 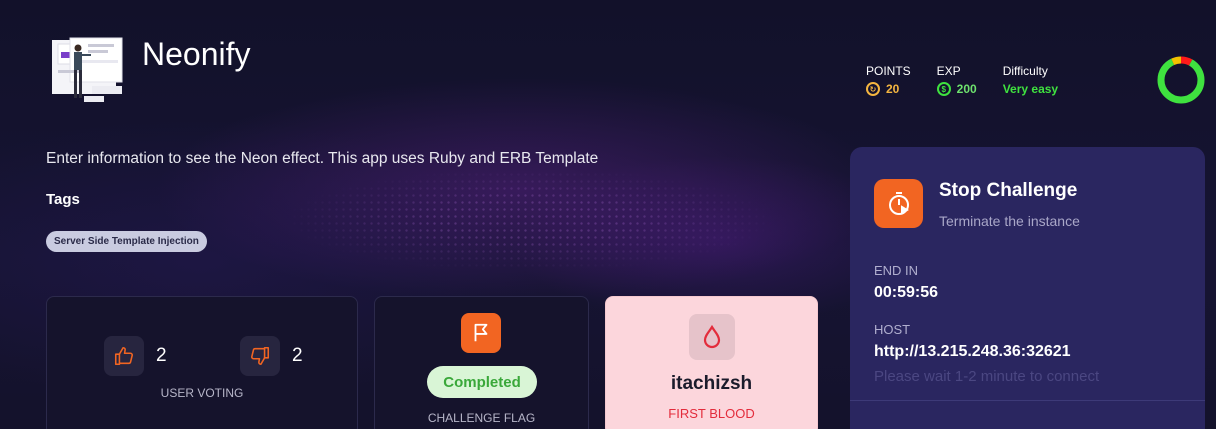 I want to click on difficulty-label: Difficulty, so click(x=1025, y=71).